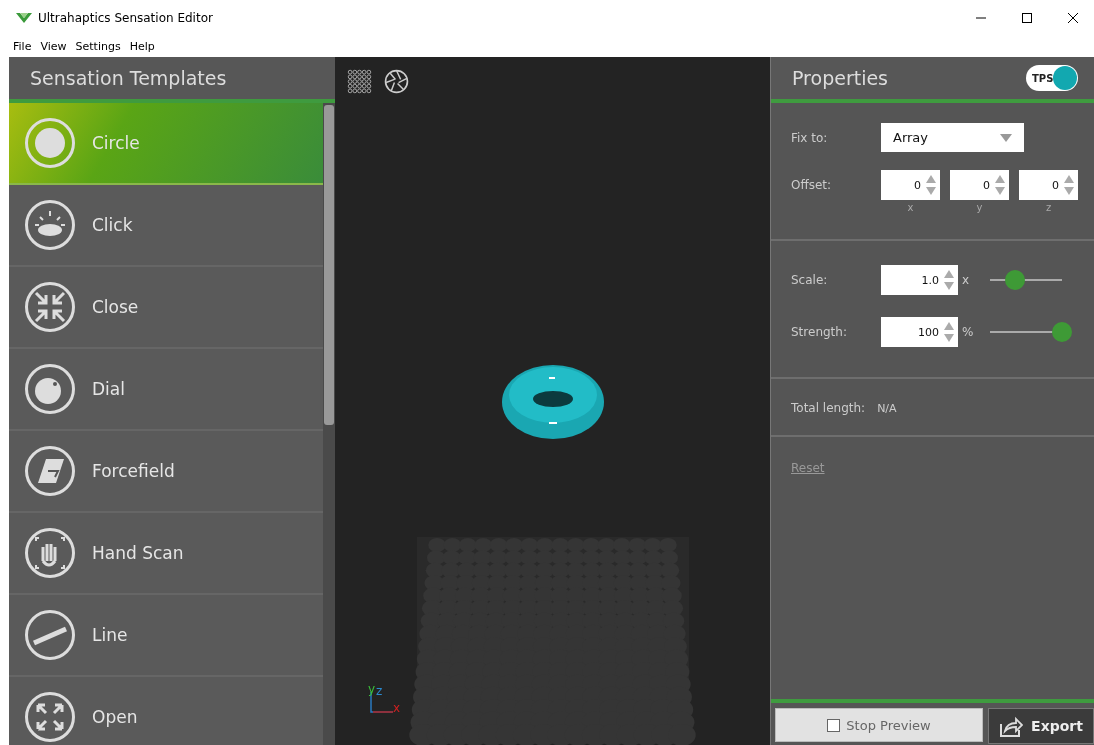 Image resolution: width=1094 pixels, height=745 pixels. What do you see at coordinates (1011, 726) in the screenshot?
I see `share-icon` at bounding box center [1011, 726].